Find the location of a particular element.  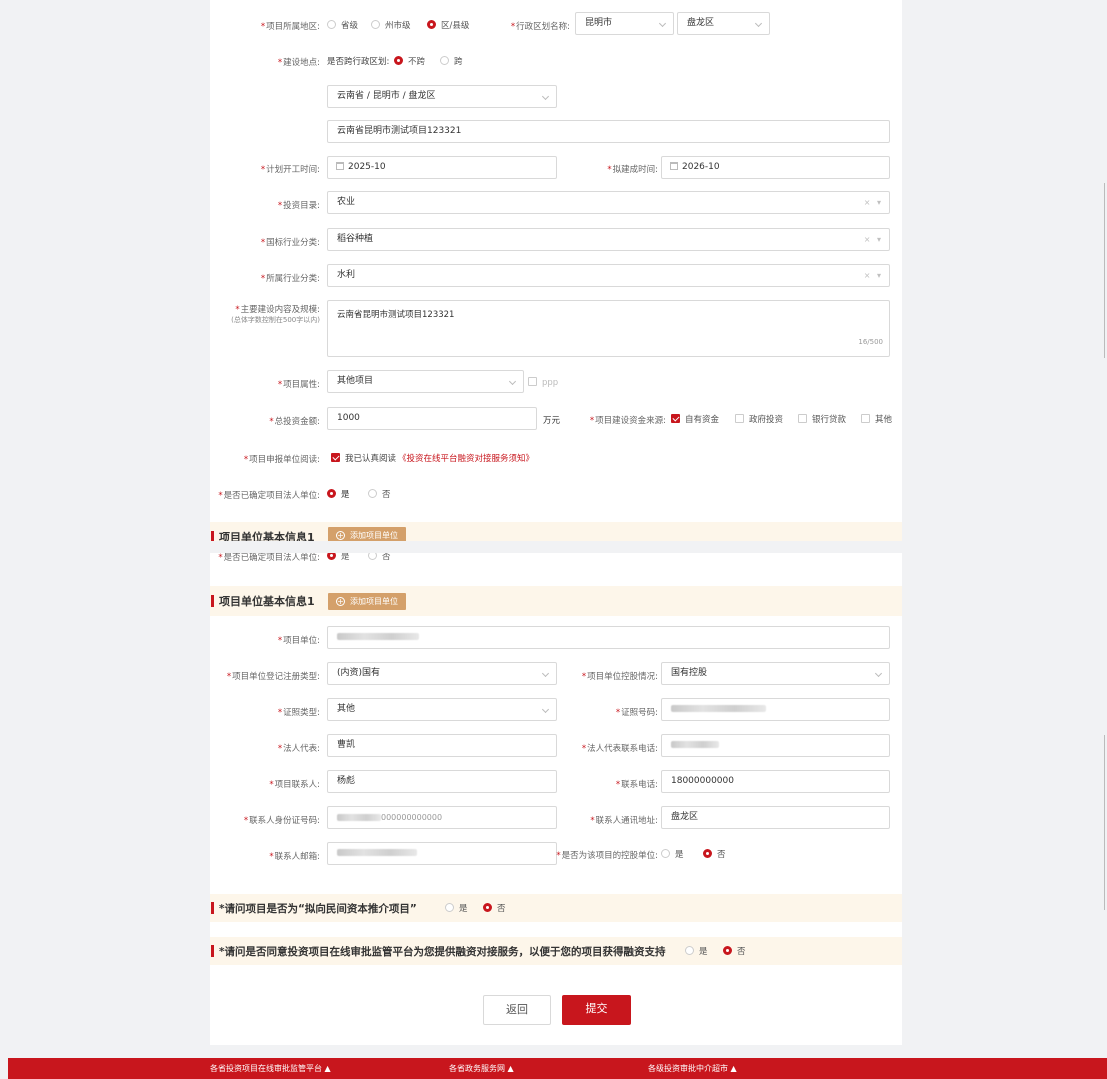

start-time-picker: 2025-10 is located at coordinates (442, 167).